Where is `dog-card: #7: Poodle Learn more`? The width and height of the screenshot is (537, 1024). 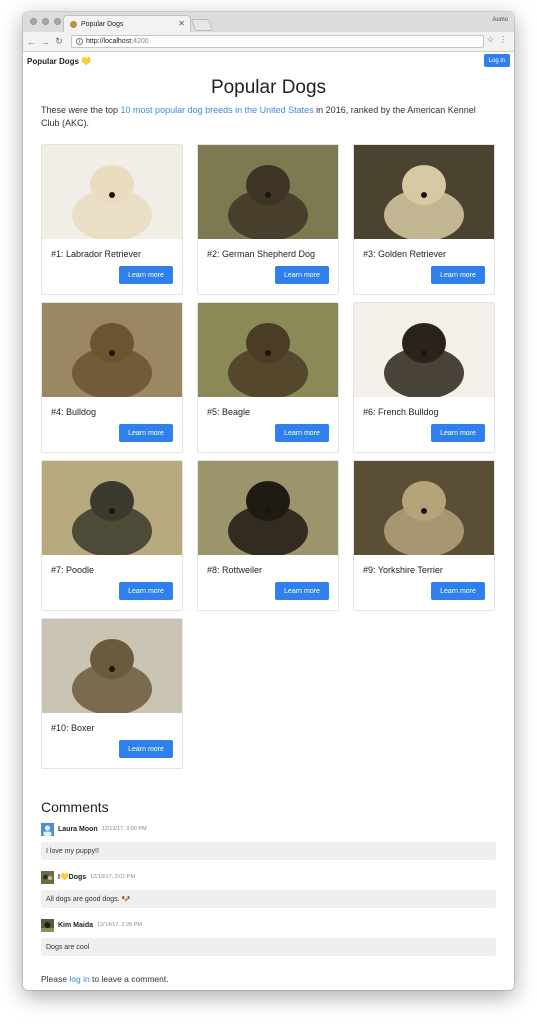
dog-card: #7: Poodle Learn more is located at coordinates (112, 535).